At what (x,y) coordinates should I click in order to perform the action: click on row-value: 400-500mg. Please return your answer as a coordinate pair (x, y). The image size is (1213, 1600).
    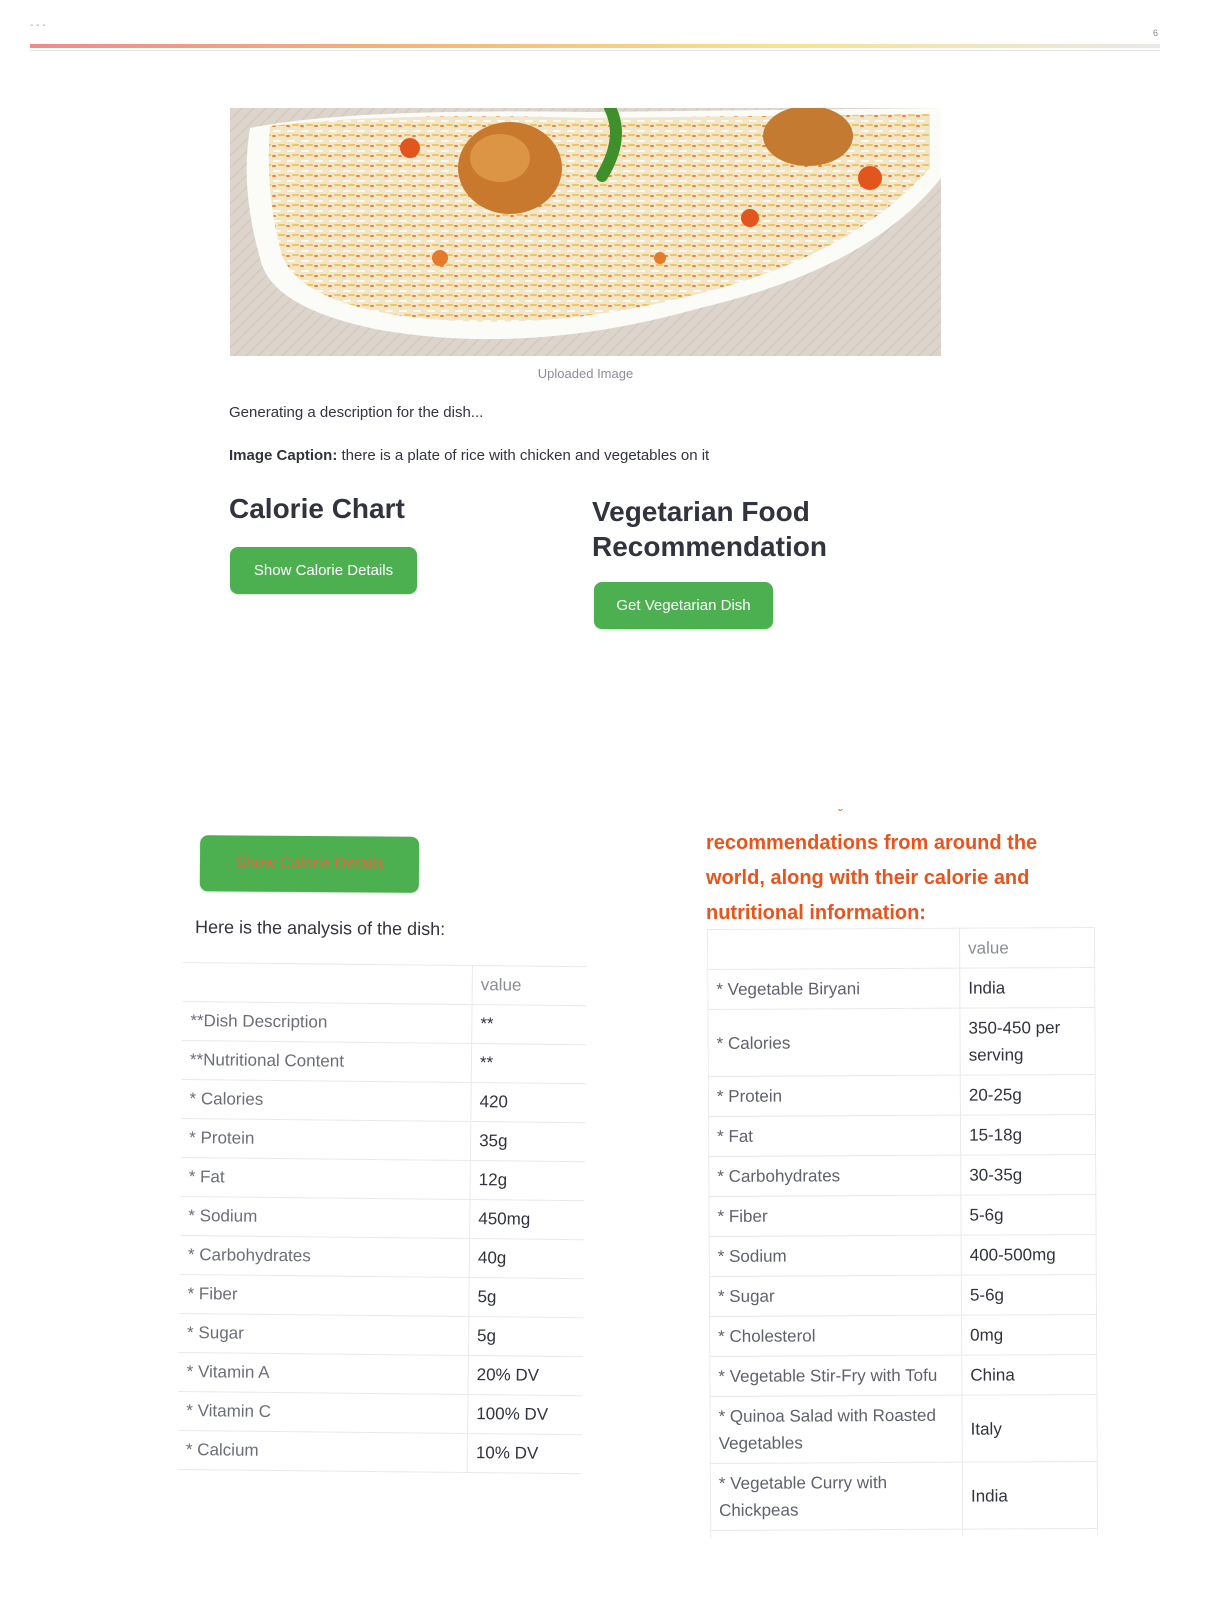
    Looking at the image, I should click on (1029, 1255).